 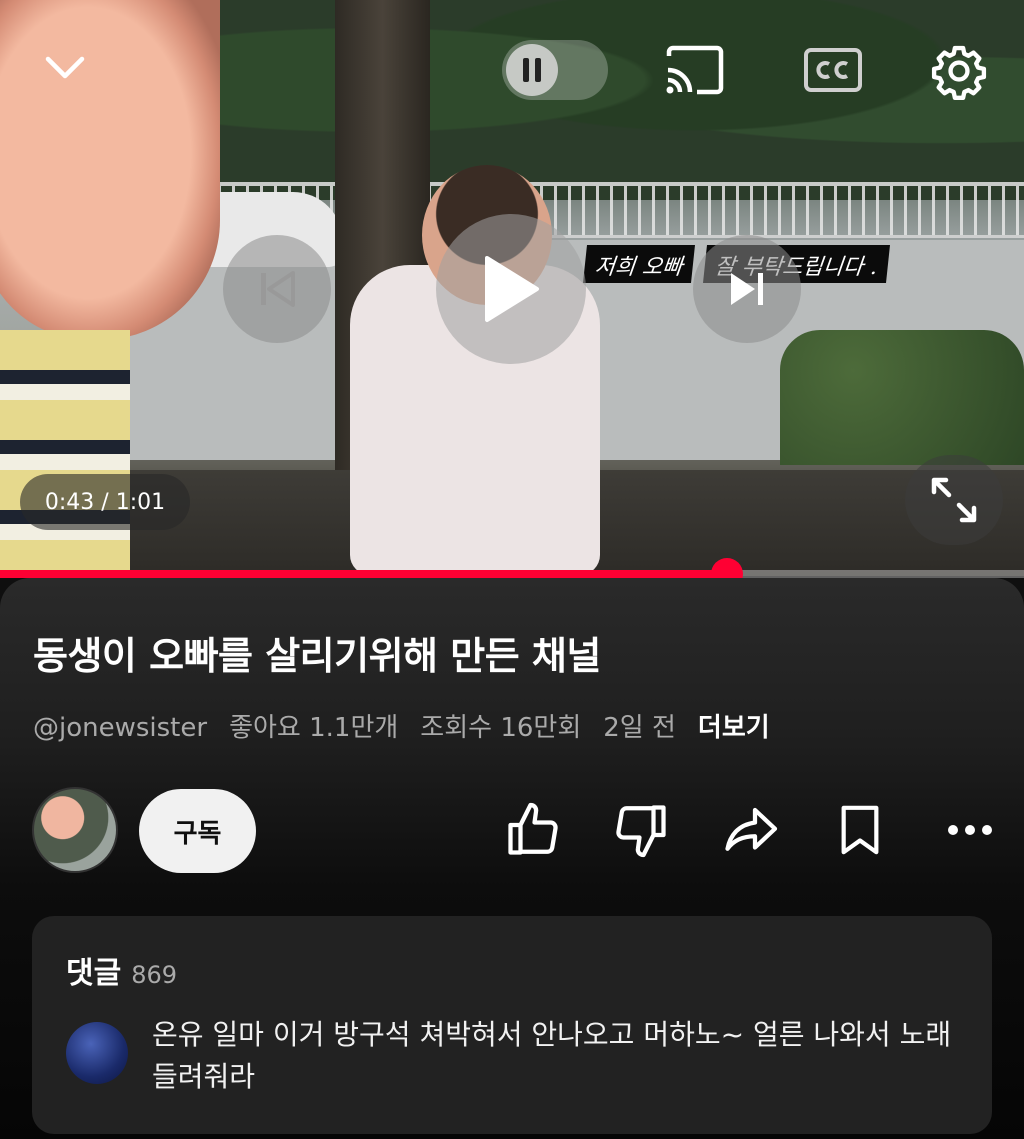 What do you see at coordinates (639, 728) in the screenshot?
I see `upload-age: 2일 전` at bounding box center [639, 728].